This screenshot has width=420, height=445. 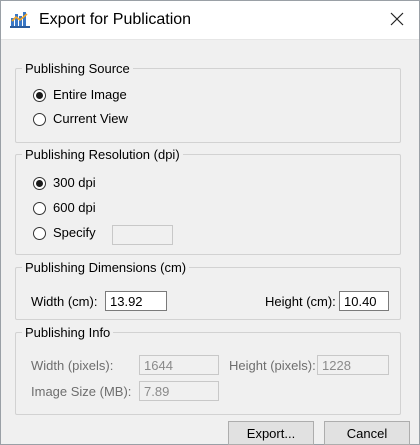 What do you see at coordinates (39, 233) in the screenshot?
I see `specify-dpi-radio` at bounding box center [39, 233].